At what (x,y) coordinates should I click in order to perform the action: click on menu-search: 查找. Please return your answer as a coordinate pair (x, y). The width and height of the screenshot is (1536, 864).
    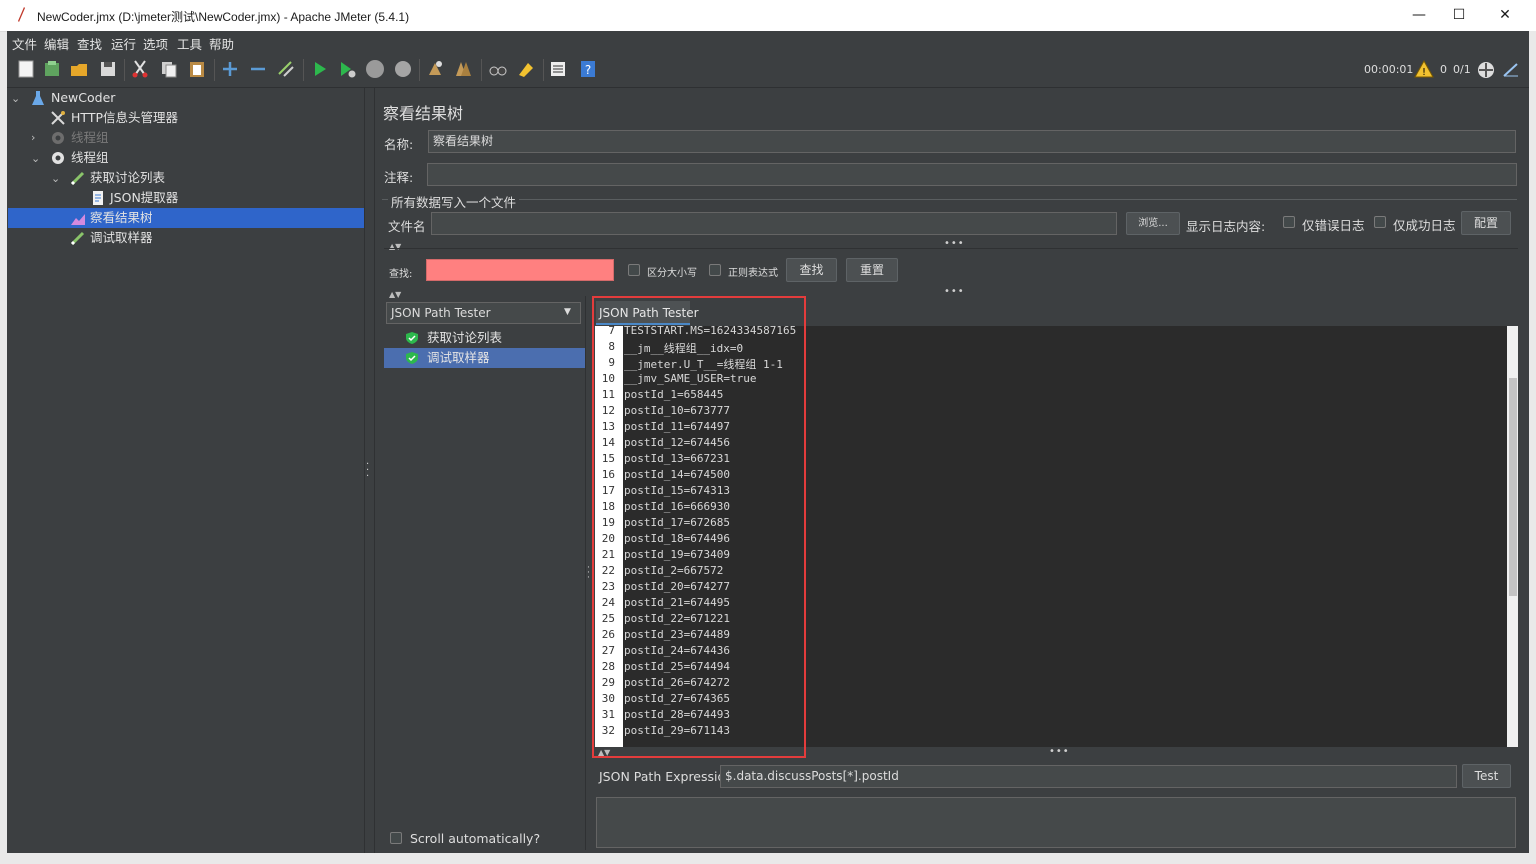
    Looking at the image, I should click on (89, 43).